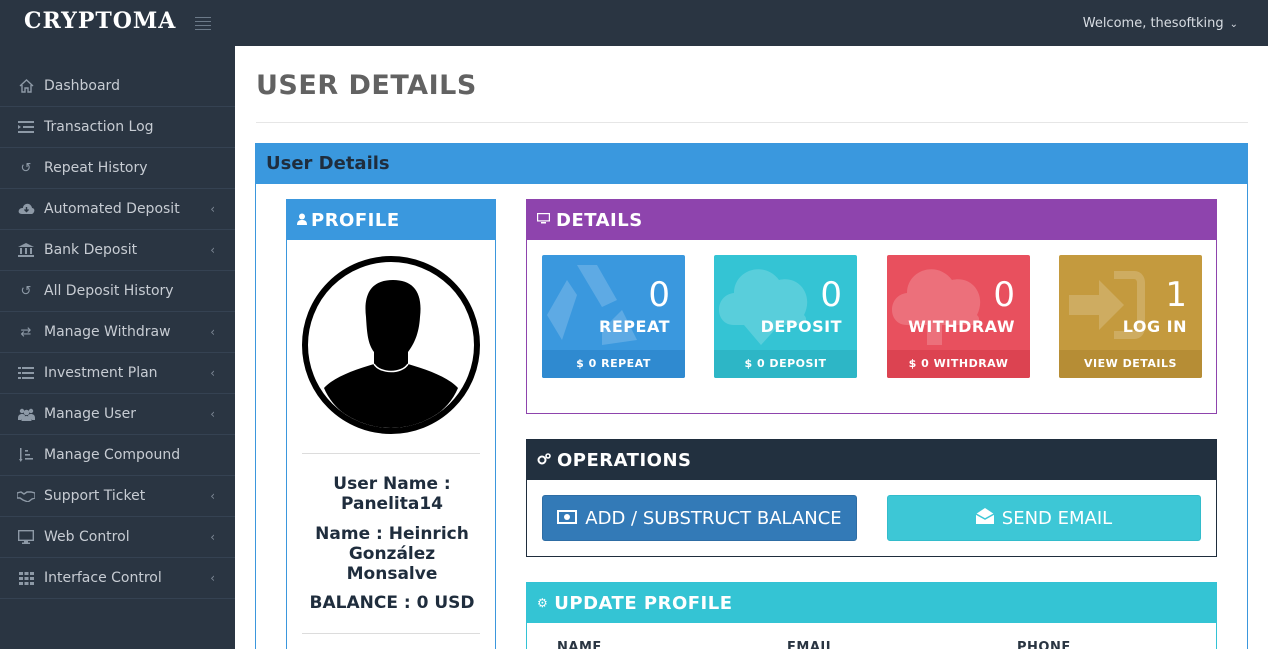 The image size is (1268, 649). What do you see at coordinates (117, 127) in the screenshot?
I see `sidebar-item-transaction-log: Transaction Log` at bounding box center [117, 127].